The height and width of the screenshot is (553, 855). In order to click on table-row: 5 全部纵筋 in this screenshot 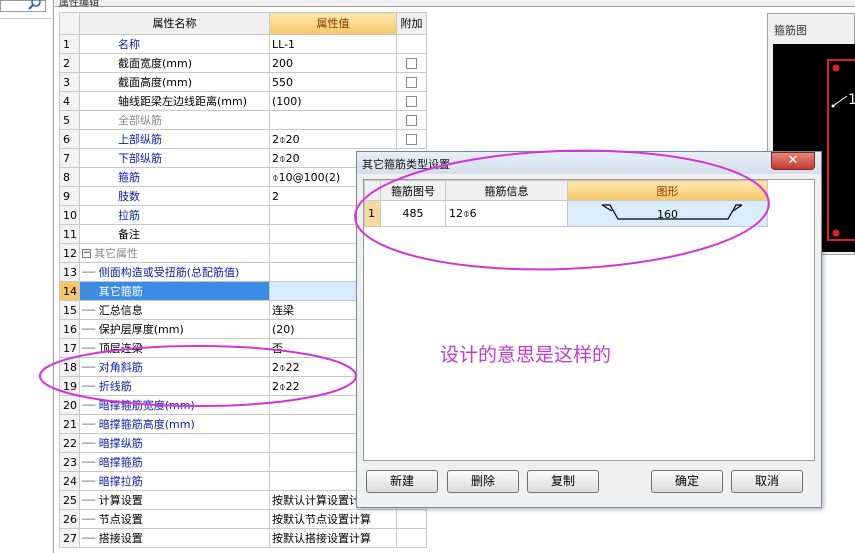, I will do `click(243, 120)`.